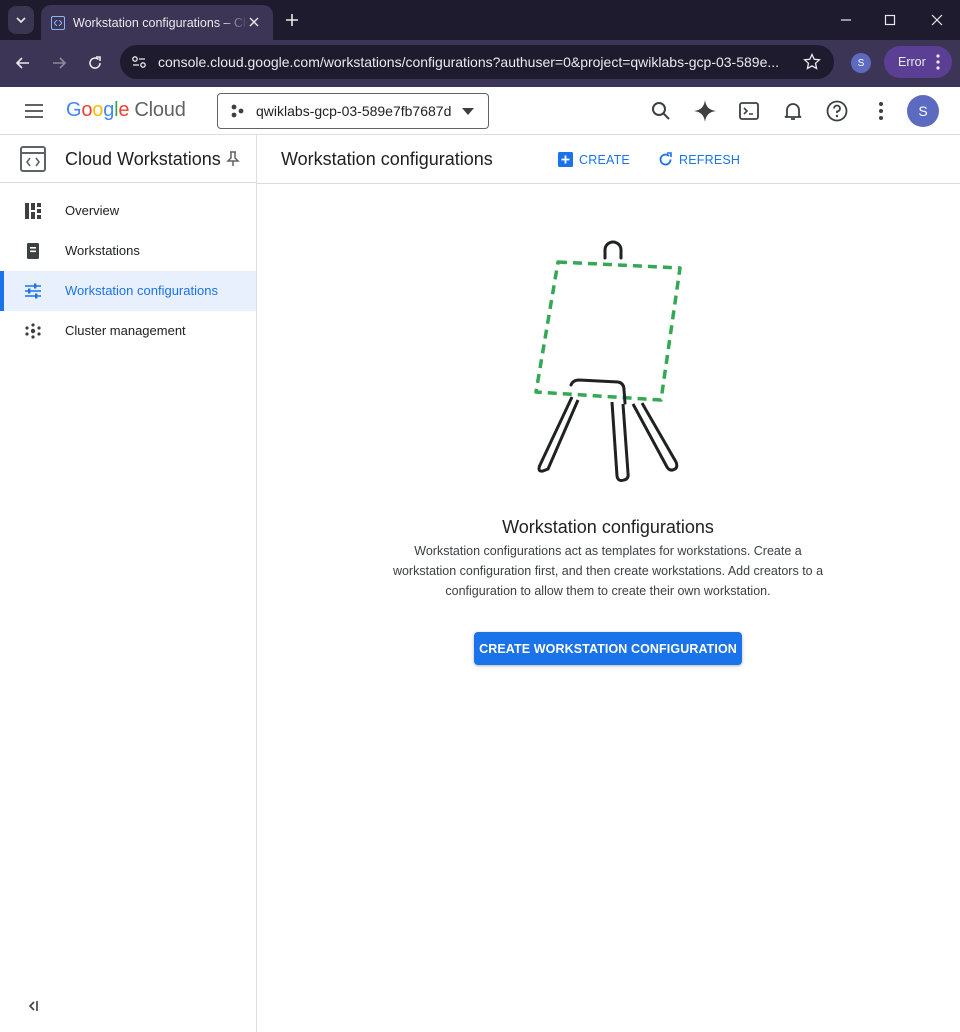 The height and width of the screenshot is (1032, 960). I want to click on create-workstation-configuration-button: CREATE WORKSTATION CONFIGURATION, so click(608, 648).